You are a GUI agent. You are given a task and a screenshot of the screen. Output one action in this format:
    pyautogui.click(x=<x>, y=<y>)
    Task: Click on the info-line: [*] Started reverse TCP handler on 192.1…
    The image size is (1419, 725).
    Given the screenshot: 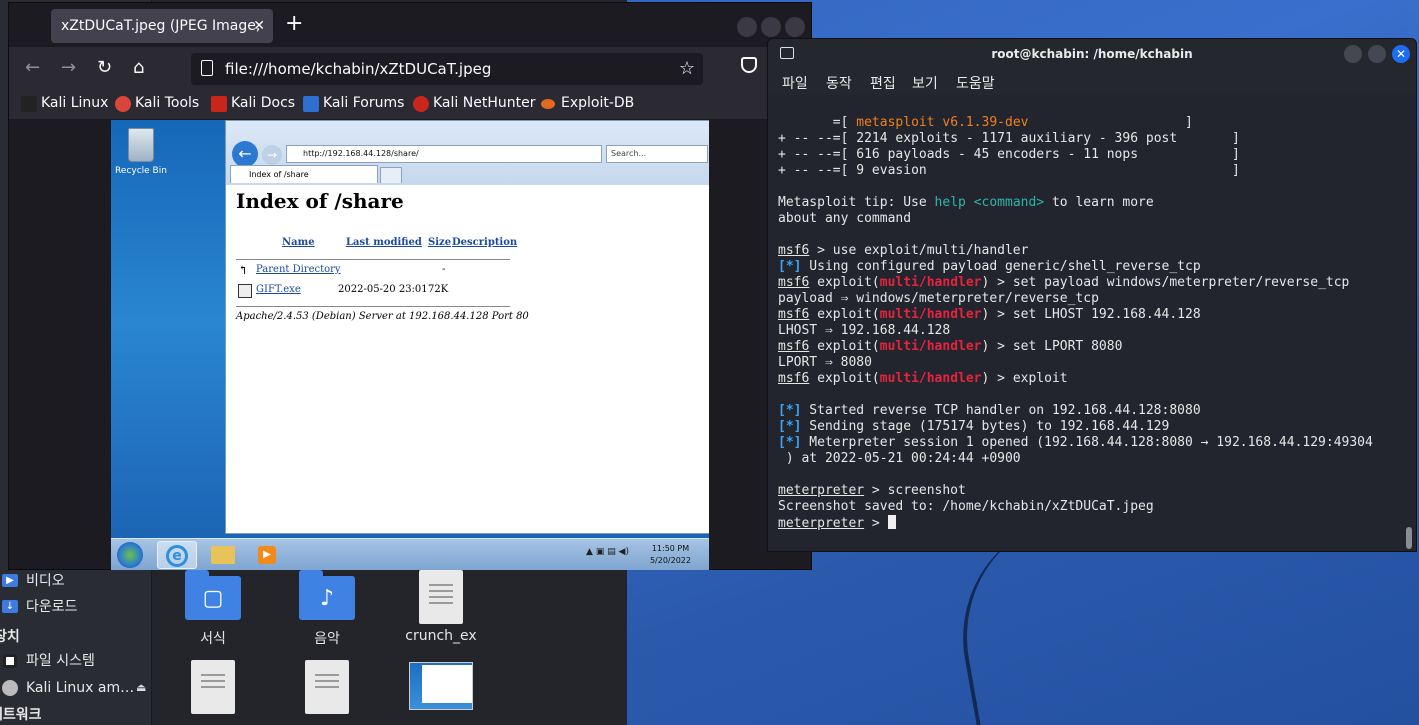 What is the action you would take?
    pyautogui.click(x=1093, y=411)
    